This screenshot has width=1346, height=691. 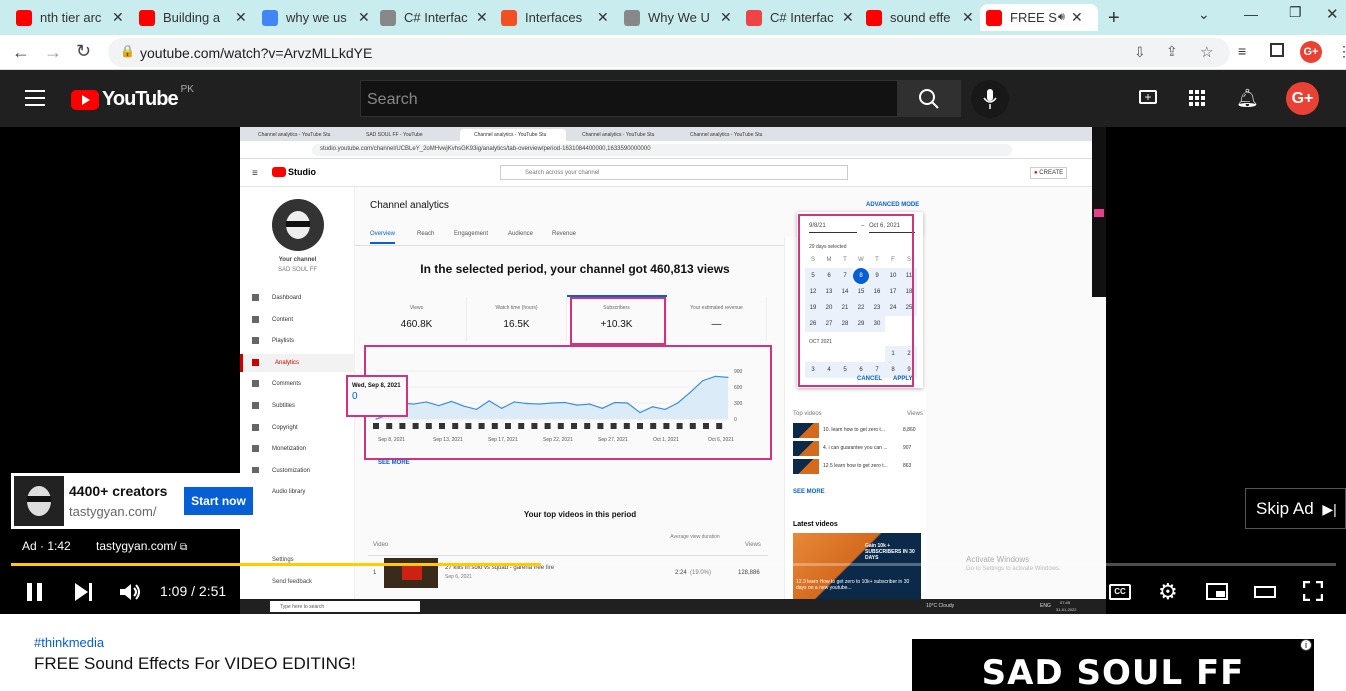 What do you see at coordinates (70, 17) in the screenshot?
I see `browser-tab: nth tier arc ✕` at bounding box center [70, 17].